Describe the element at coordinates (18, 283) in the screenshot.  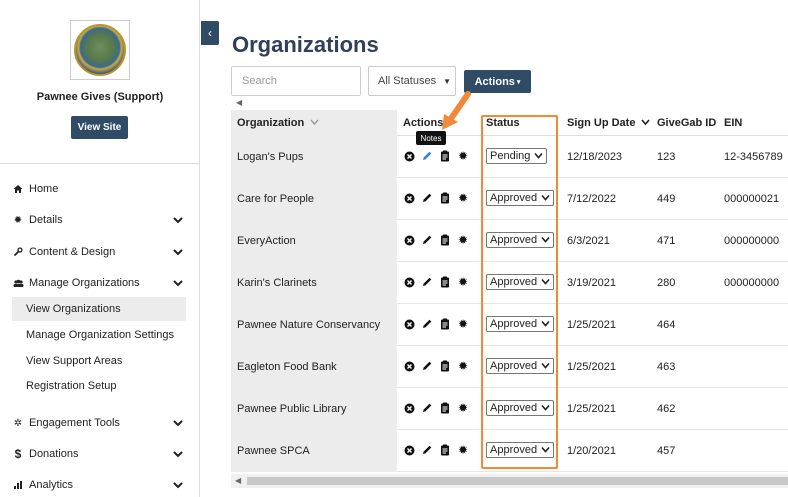
I see `users-icon` at that location.